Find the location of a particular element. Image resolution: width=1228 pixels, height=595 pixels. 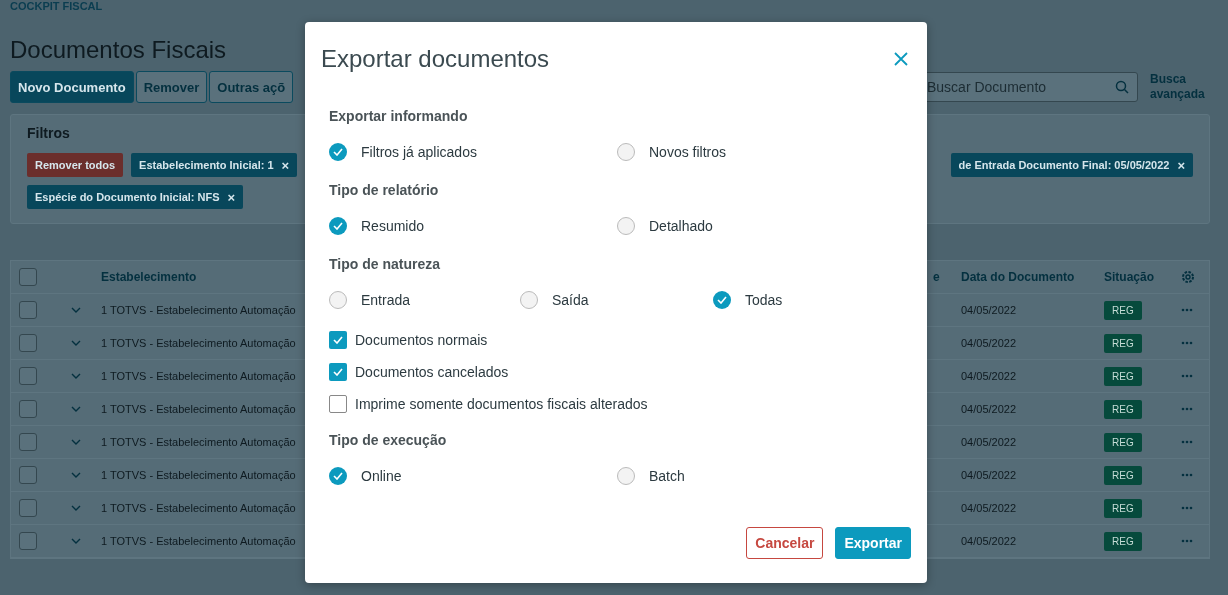

checkbox-label: Documentos normais is located at coordinates (421, 340).